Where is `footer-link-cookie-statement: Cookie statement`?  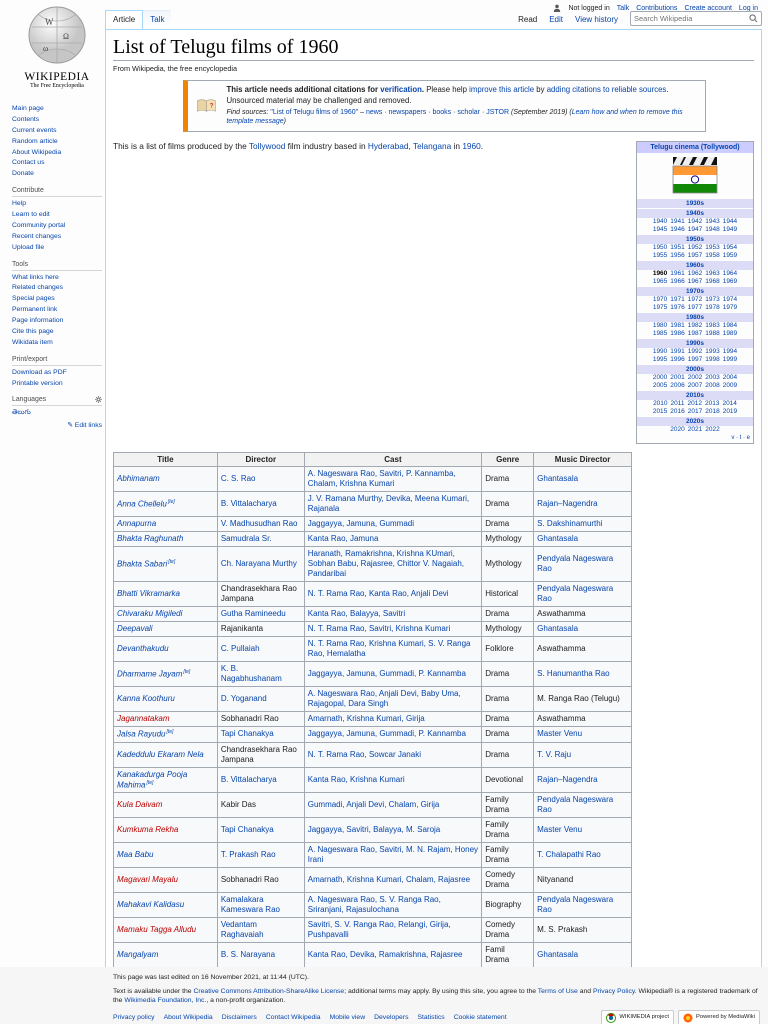 footer-link-cookie-statement: Cookie statement is located at coordinates (480, 1018).